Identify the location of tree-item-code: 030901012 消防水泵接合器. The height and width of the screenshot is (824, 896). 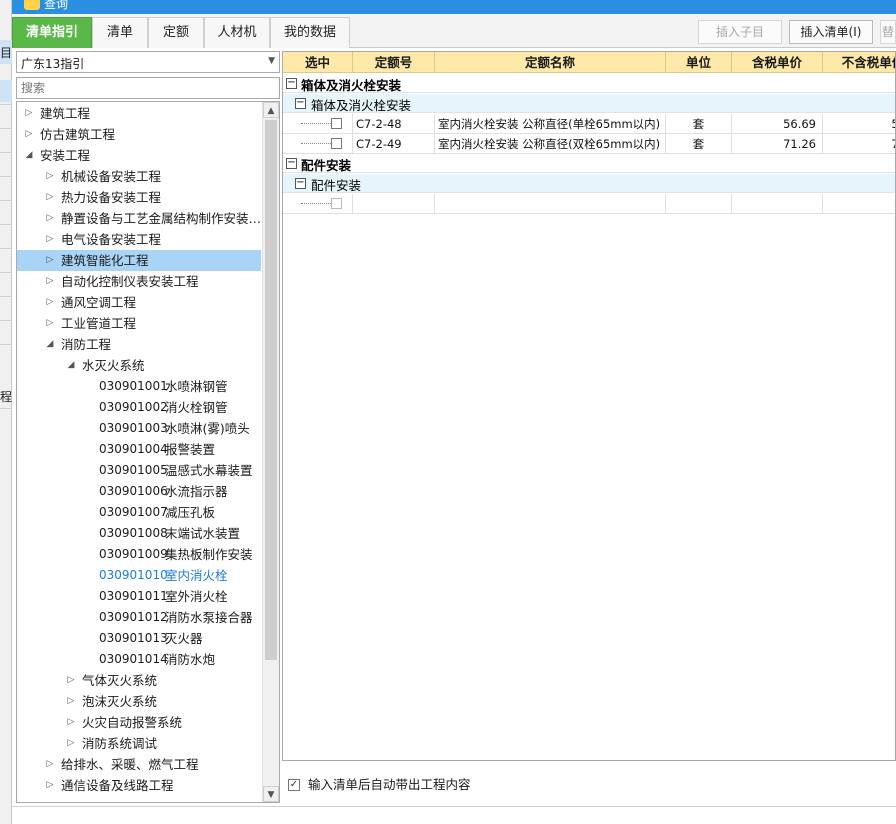
(139, 617).